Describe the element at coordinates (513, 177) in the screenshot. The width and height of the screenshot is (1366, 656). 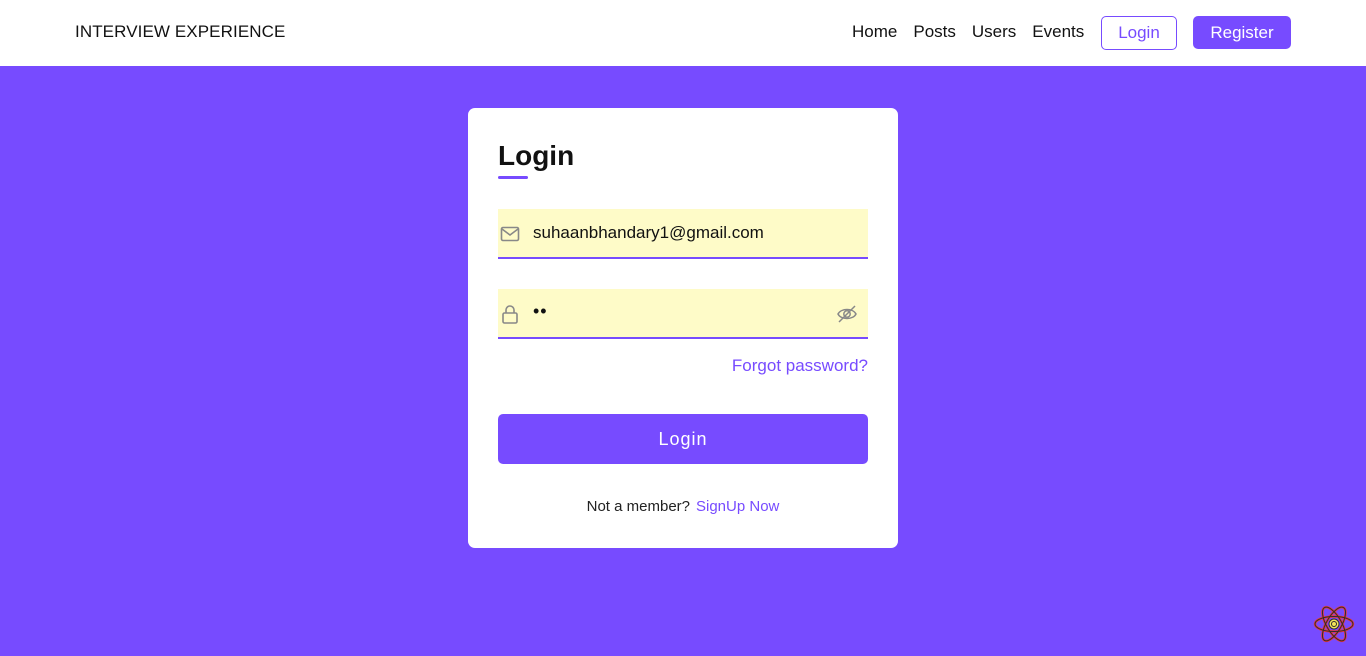
I see `title-underline` at that location.